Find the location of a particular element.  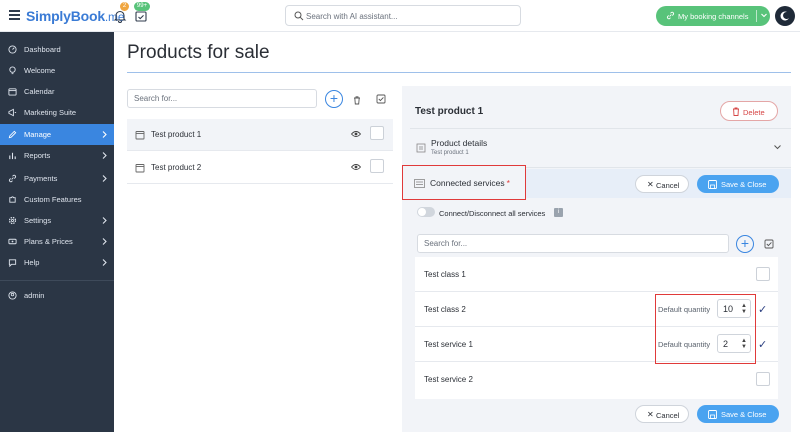

cancel-button: ✕ Cancel is located at coordinates (662, 184).